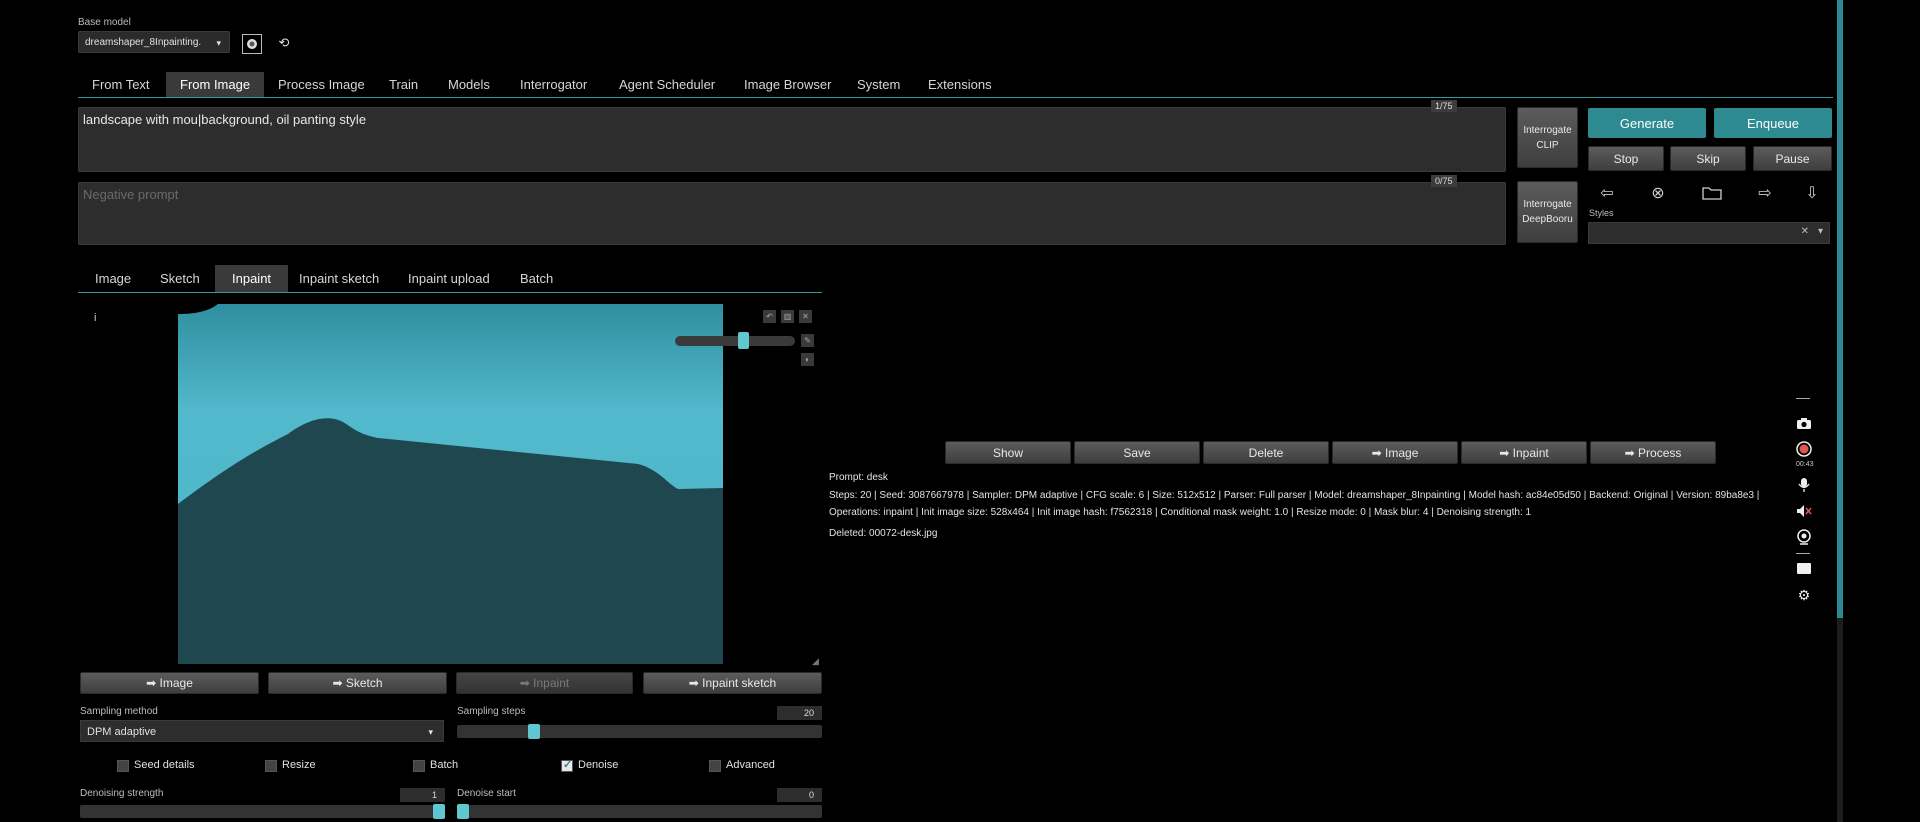 The height and width of the screenshot is (822, 1920). I want to click on styles-label: Styles, so click(1601, 213).